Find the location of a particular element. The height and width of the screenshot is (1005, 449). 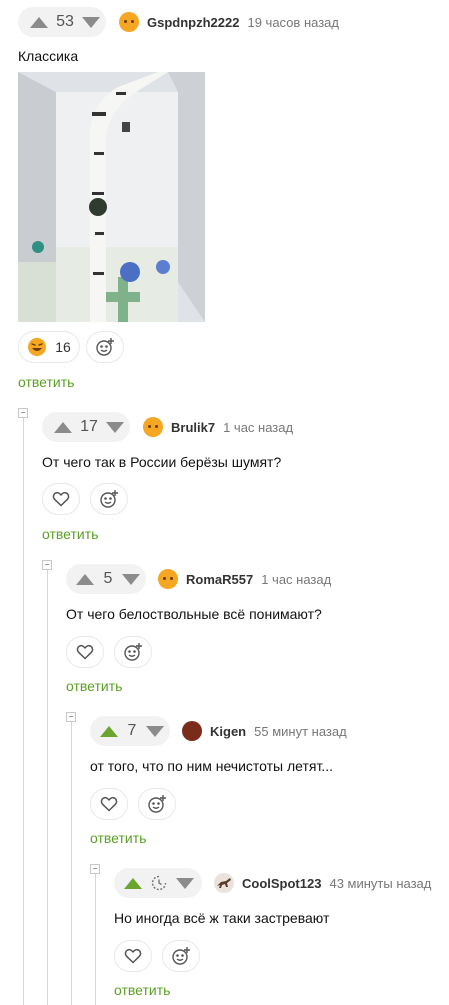

vote-box: 5 is located at coordinates (106, 579).